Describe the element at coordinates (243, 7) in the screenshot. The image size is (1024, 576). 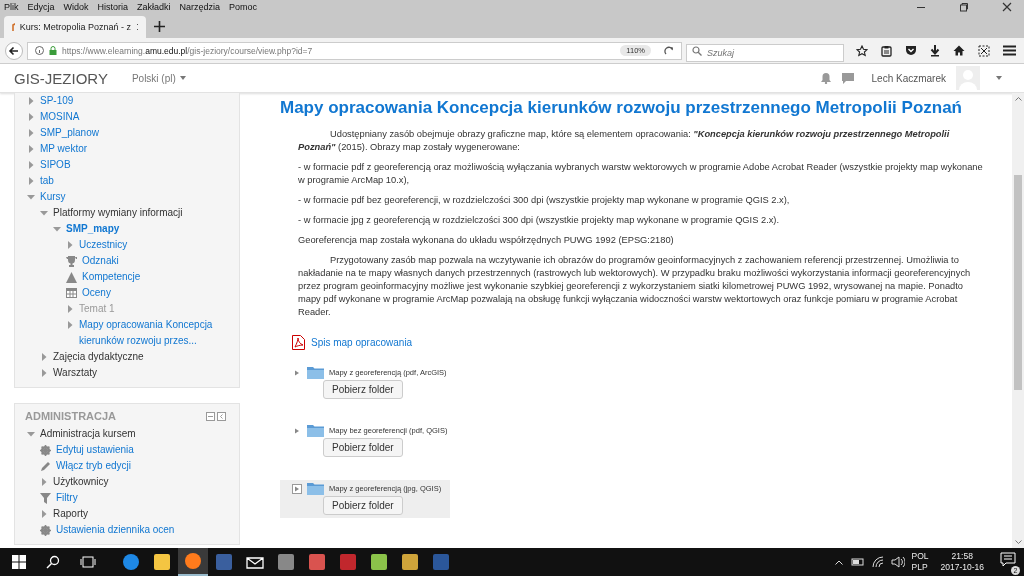
I see `menu-item: Pomoc` at that location.